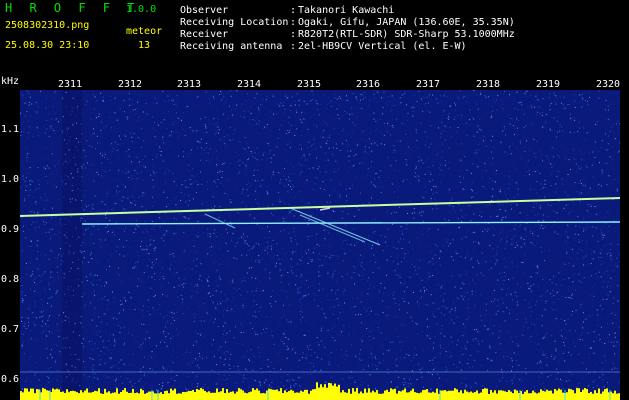  What do you see at coordinates (10, 229) in the screenshot?
I see `freq-tick-0.9: 0.9` at bounding box center [10, 229].